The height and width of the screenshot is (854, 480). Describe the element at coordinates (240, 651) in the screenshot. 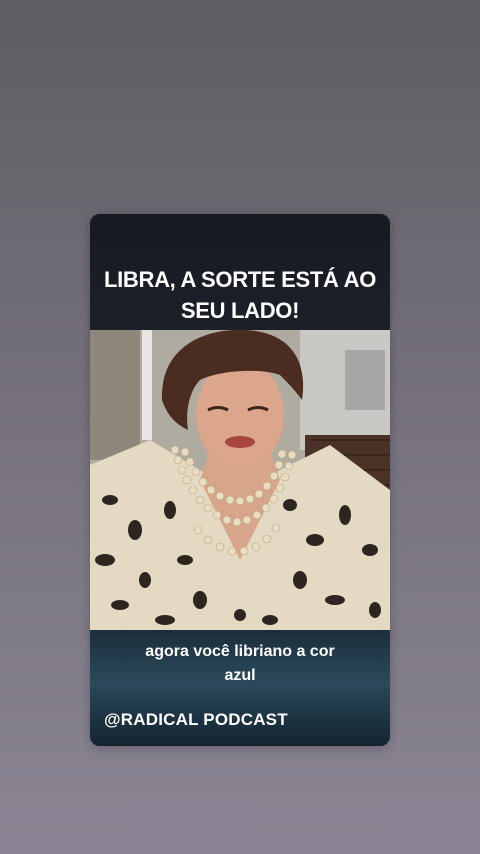

I see `subtitle-line-1: agora você libriano a cor` at that location.